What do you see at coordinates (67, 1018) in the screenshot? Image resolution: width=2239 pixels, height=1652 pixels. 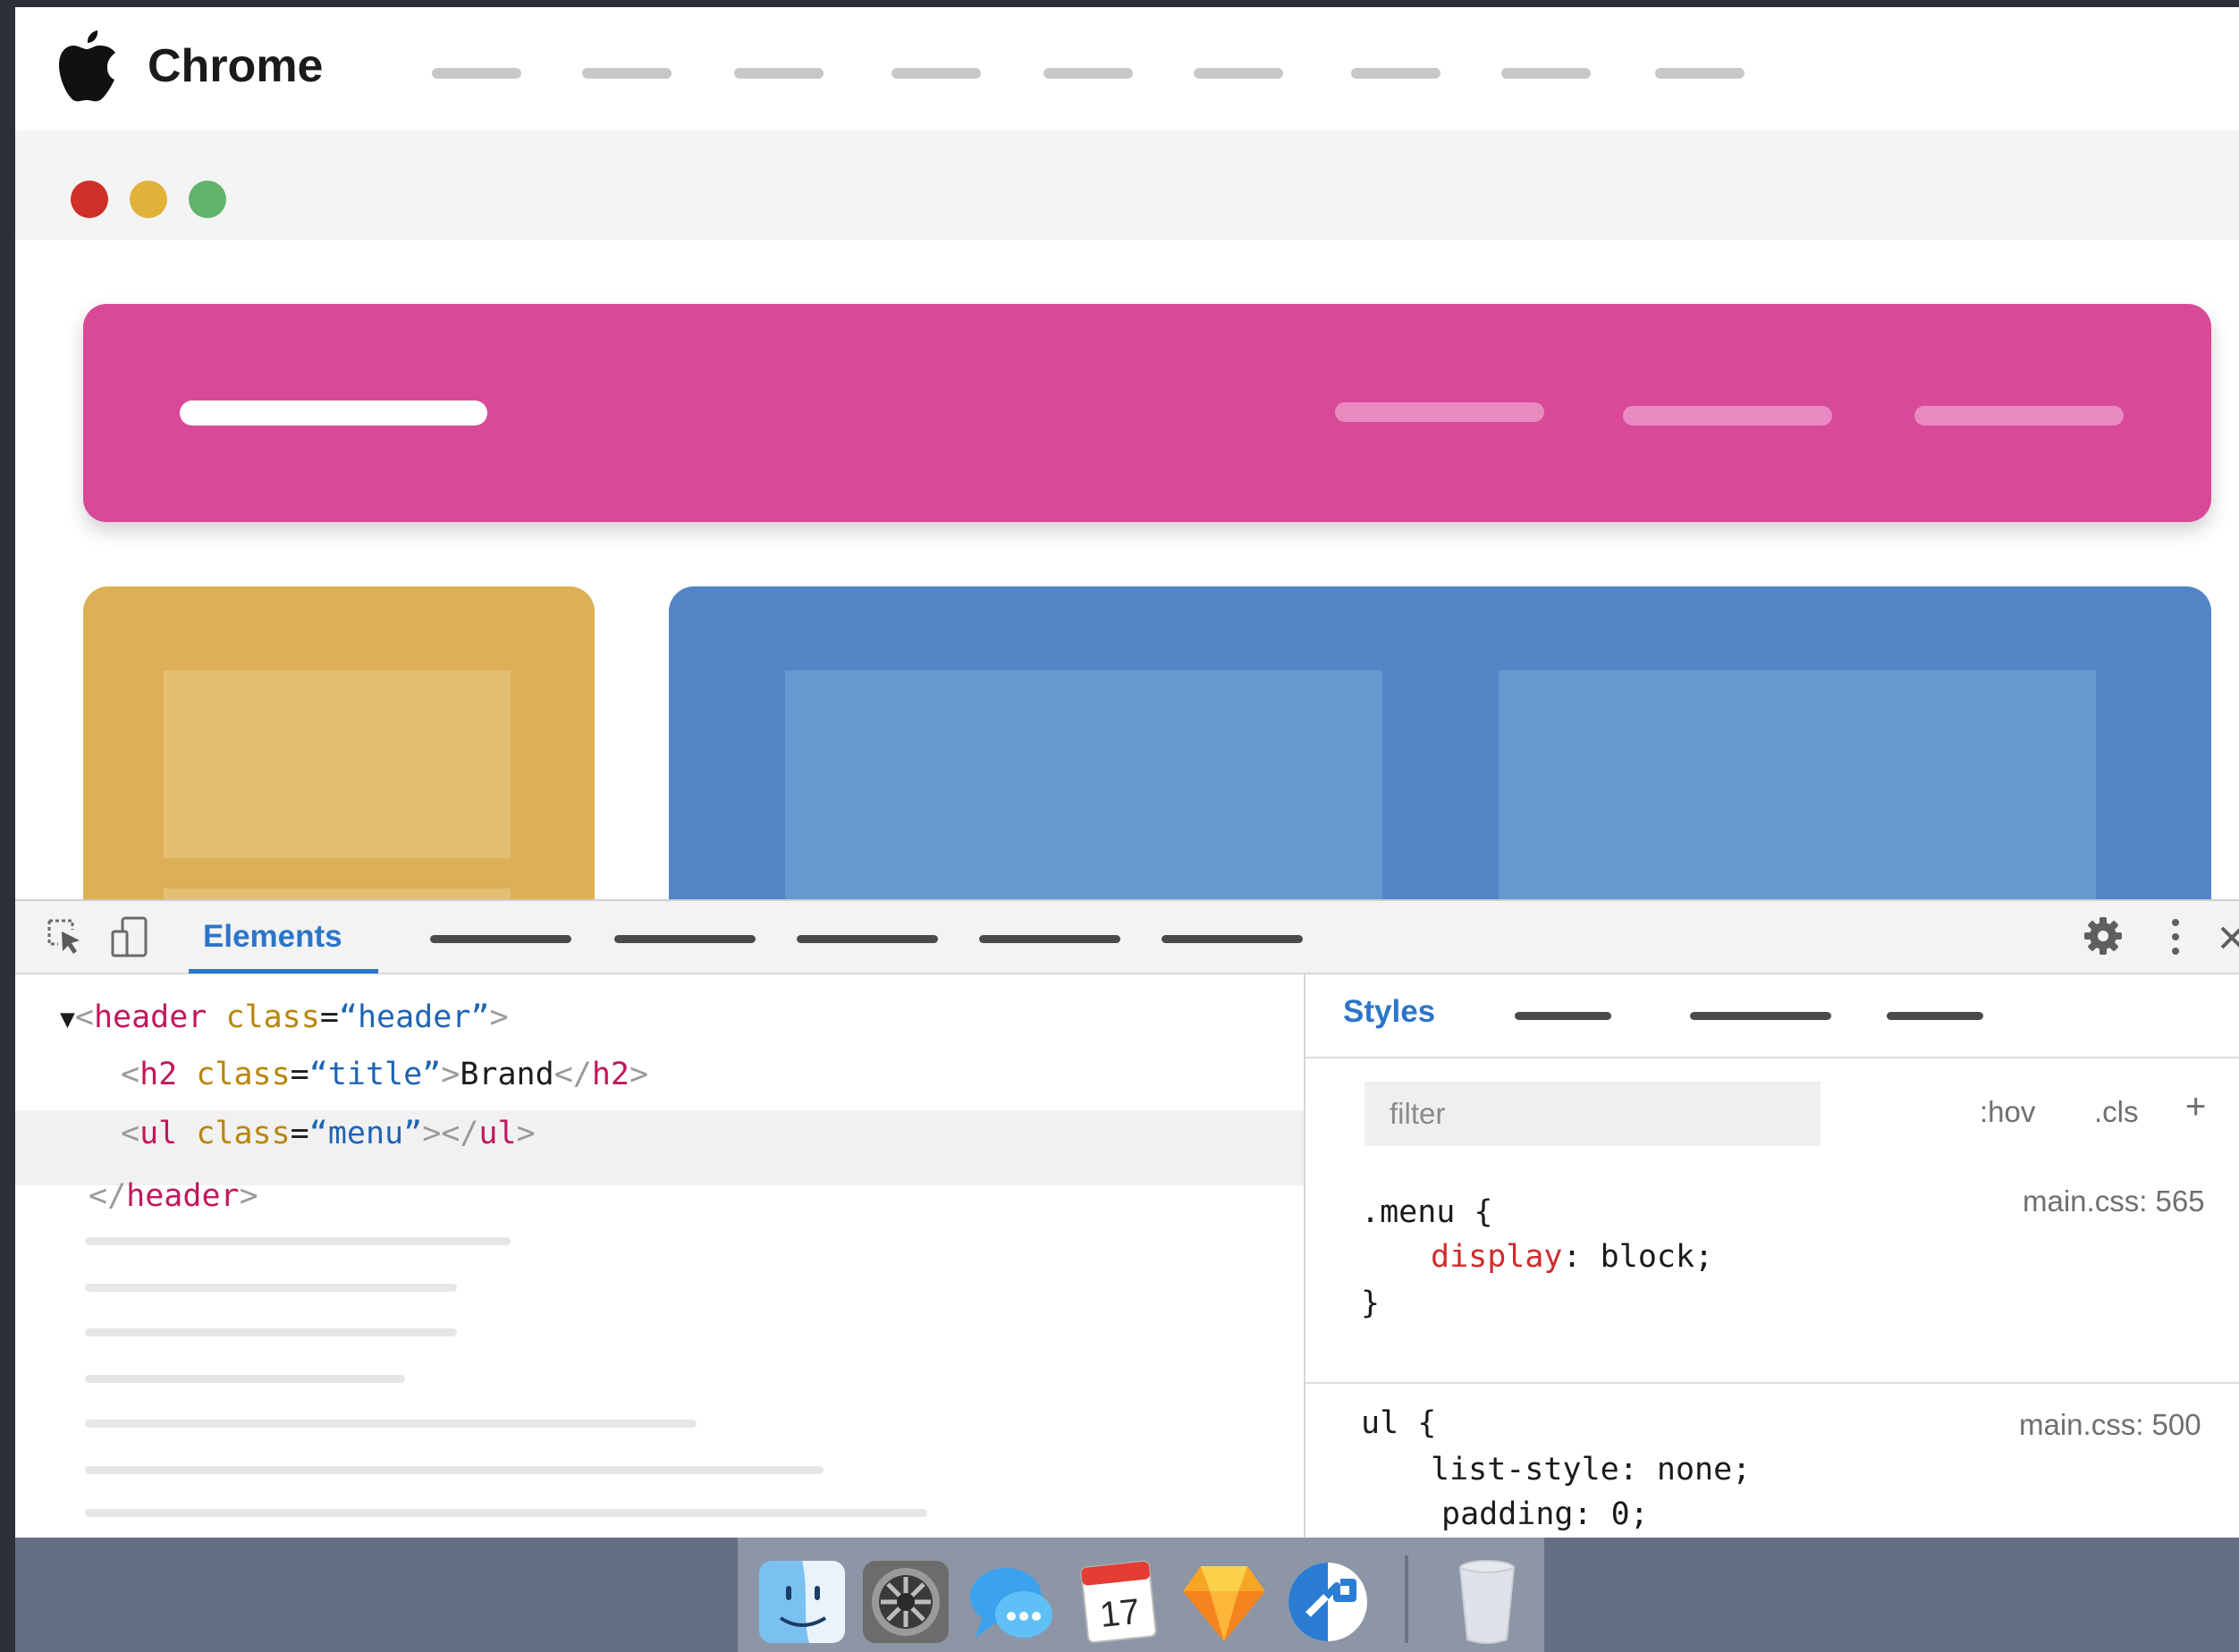 I see `collapse-arrow-icon: ▼` at bounding box center [67, 1018].